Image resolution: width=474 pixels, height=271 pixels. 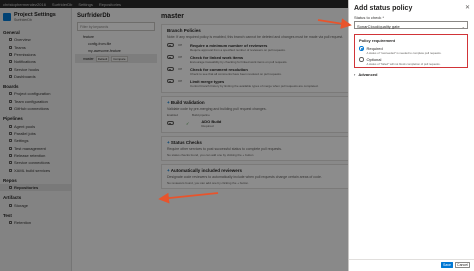 I want to click on arrow-to-status-checks, so click(x=188, y=198).